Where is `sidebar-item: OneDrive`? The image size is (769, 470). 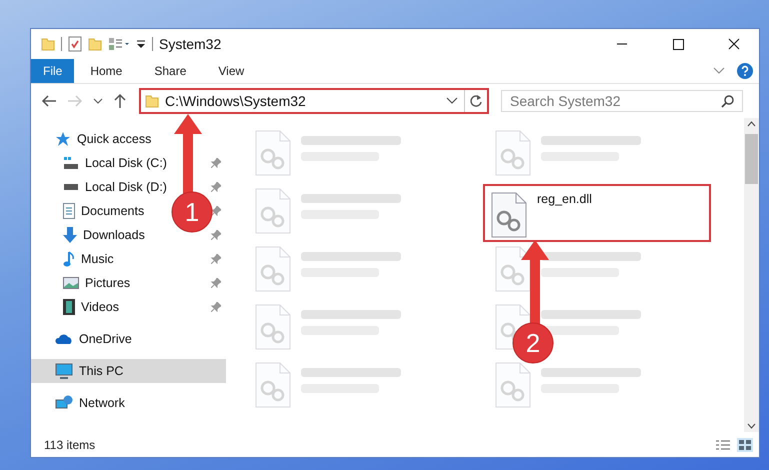
sidebar-item: OneDrive is located at coordinates (128, 339).